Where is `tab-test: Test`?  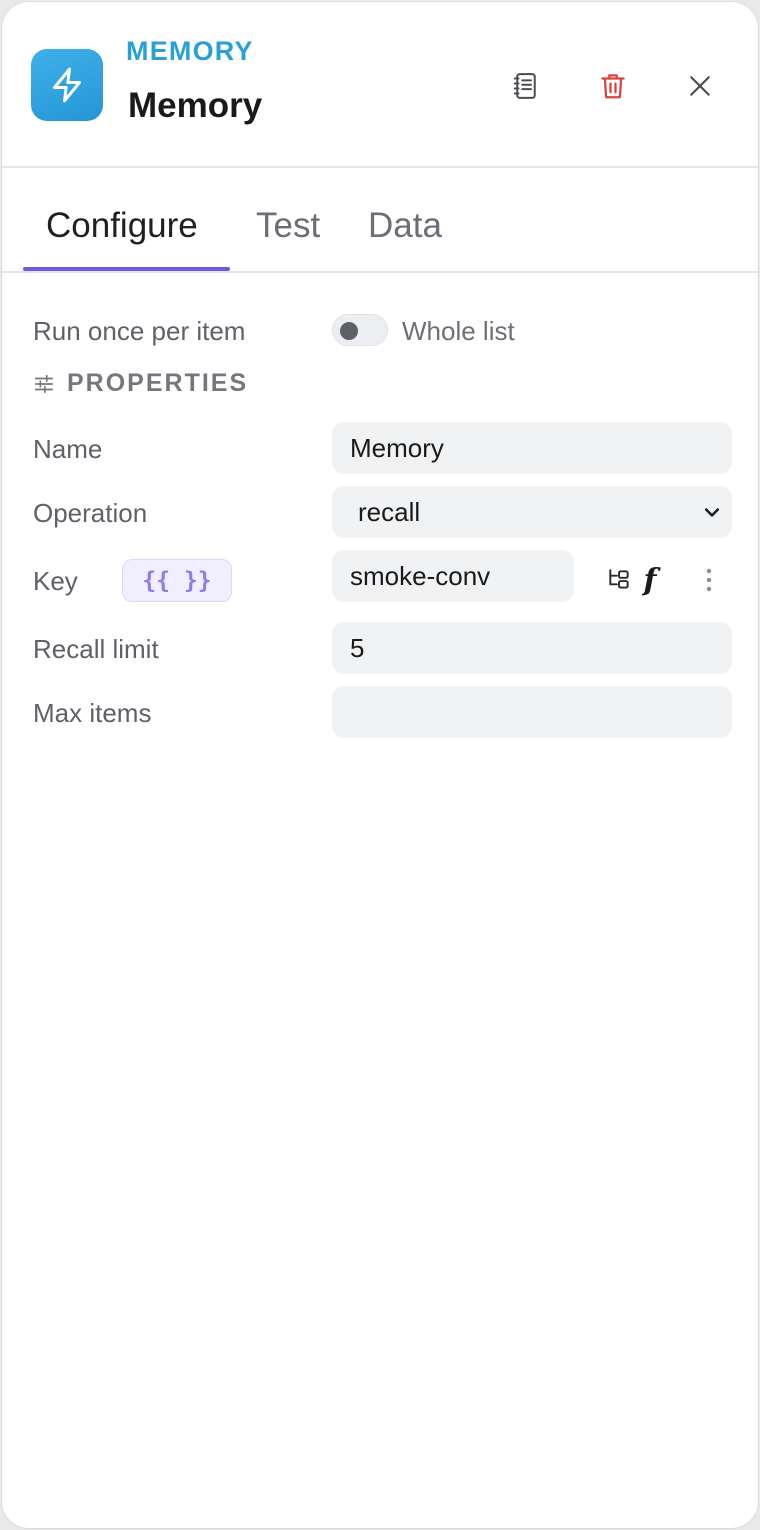 tab-test: Test is located at coordinates (288, 226).